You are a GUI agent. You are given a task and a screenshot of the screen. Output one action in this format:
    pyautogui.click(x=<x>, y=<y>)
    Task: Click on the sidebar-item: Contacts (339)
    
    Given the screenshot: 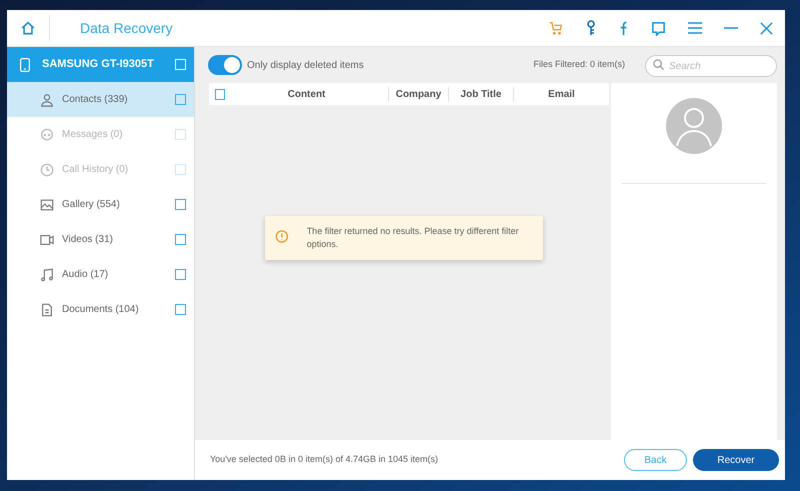 What is the action you would take?
    pyautogui.click(x=100, y=99)
    